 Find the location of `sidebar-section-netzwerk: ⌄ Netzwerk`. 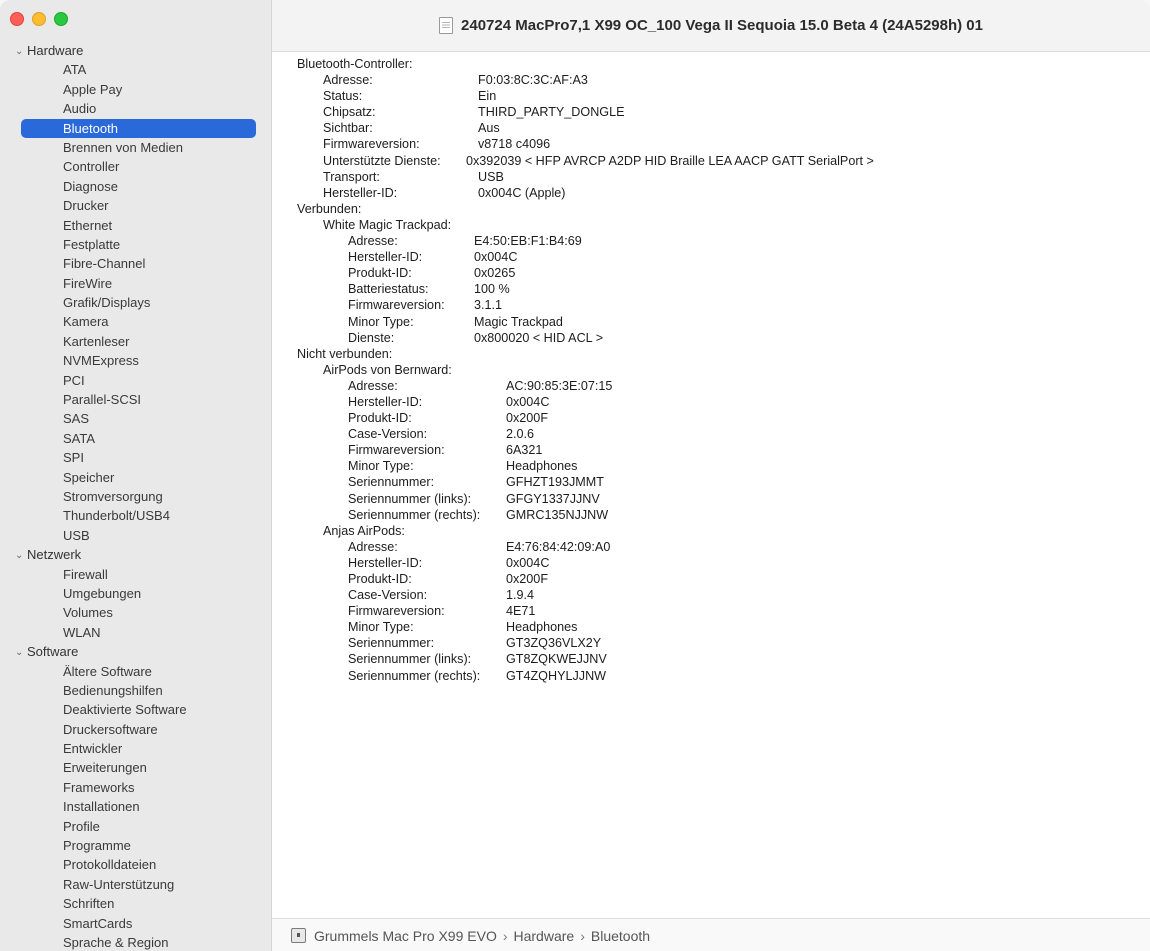

sidebar-section-netzwerk: ⌄ Netzwerk is located at coordinates (135, 554).